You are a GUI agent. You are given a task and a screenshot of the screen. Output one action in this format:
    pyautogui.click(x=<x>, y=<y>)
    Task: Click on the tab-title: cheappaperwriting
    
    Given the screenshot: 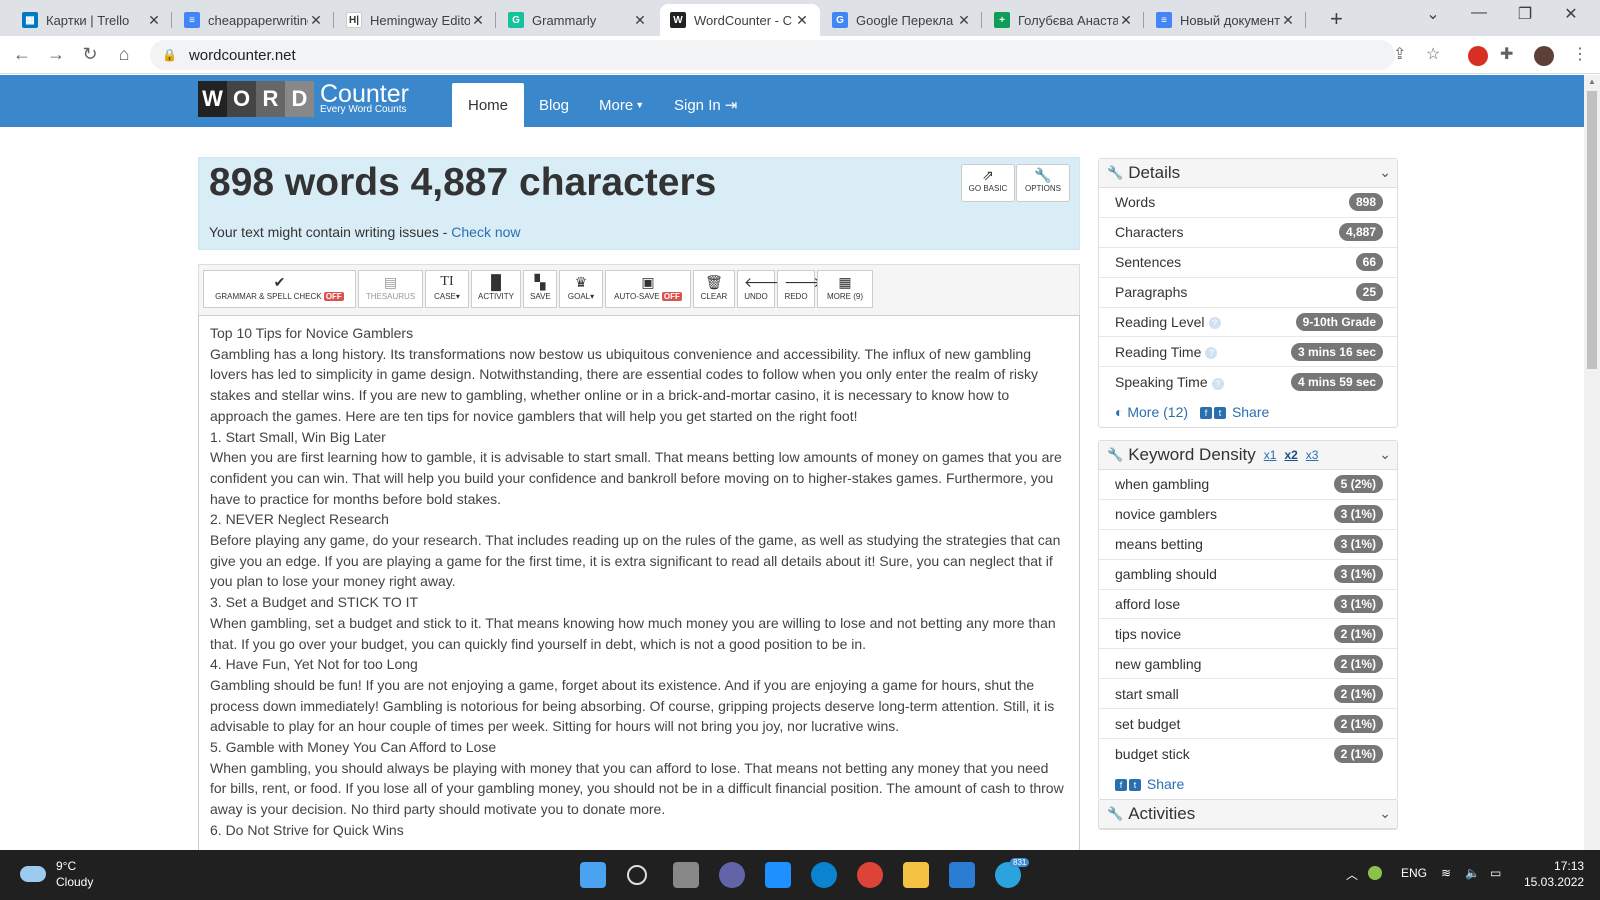 What is the action you would take?
    pyautogui.click(x=258, y=20)
    